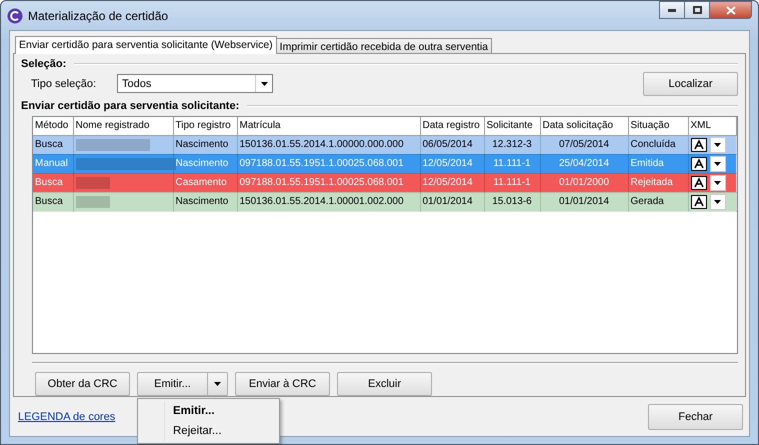 The width and height of the screenshot is (759, 445). Describe the element at coordinates (67, 416) in the screenshot. I see `color-legend-link: LEGENDA de cores` at that location.